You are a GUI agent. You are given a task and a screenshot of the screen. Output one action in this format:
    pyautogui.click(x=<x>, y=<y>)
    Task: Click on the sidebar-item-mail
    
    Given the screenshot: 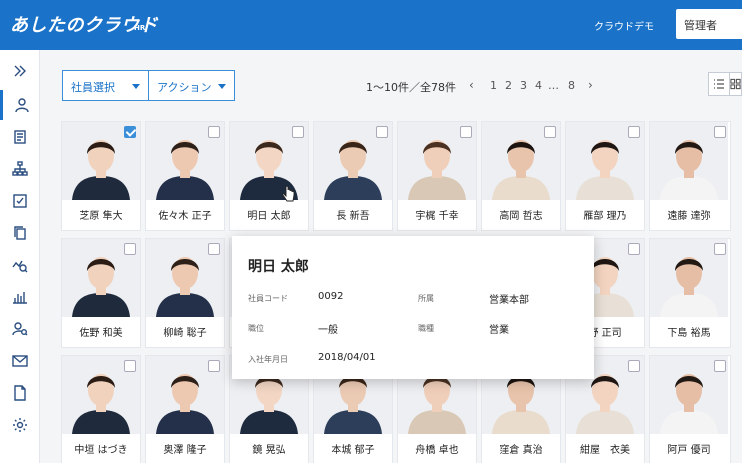 What is the action you would take?
    pyautogui.click(x=20, y=361)
    